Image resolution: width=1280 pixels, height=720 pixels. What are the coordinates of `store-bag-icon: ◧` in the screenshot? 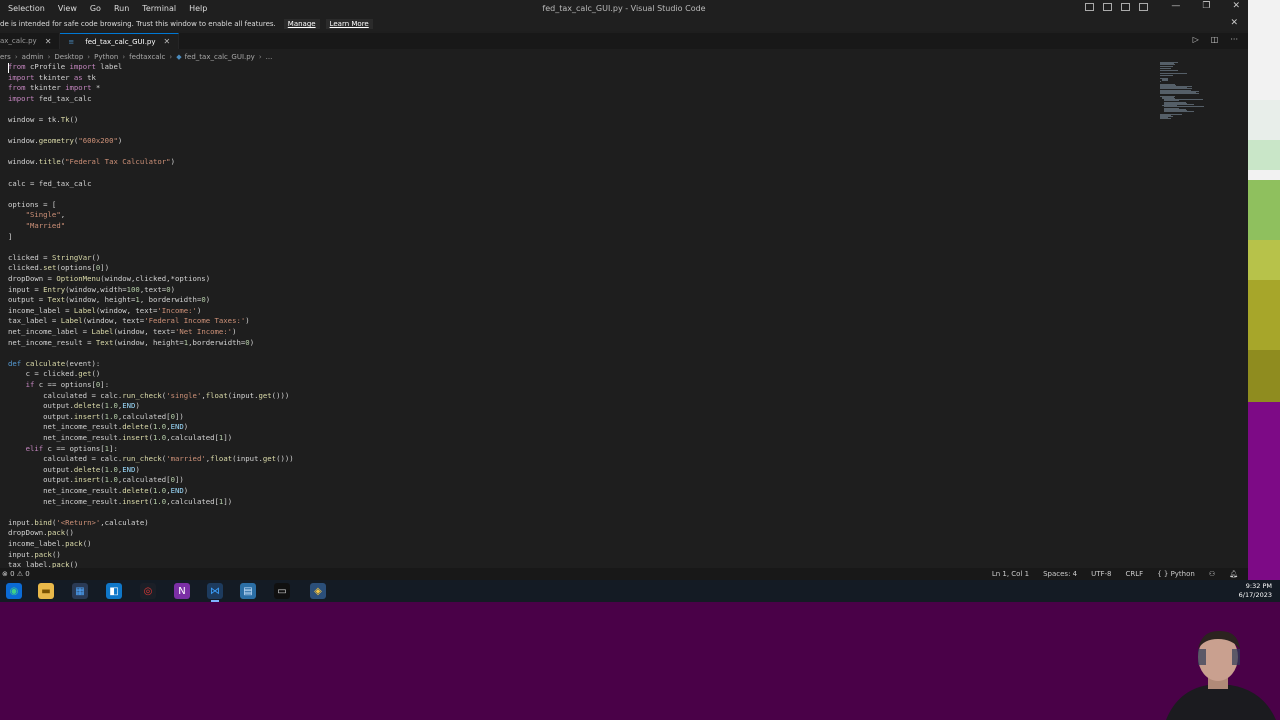 It's located at (114, 591).